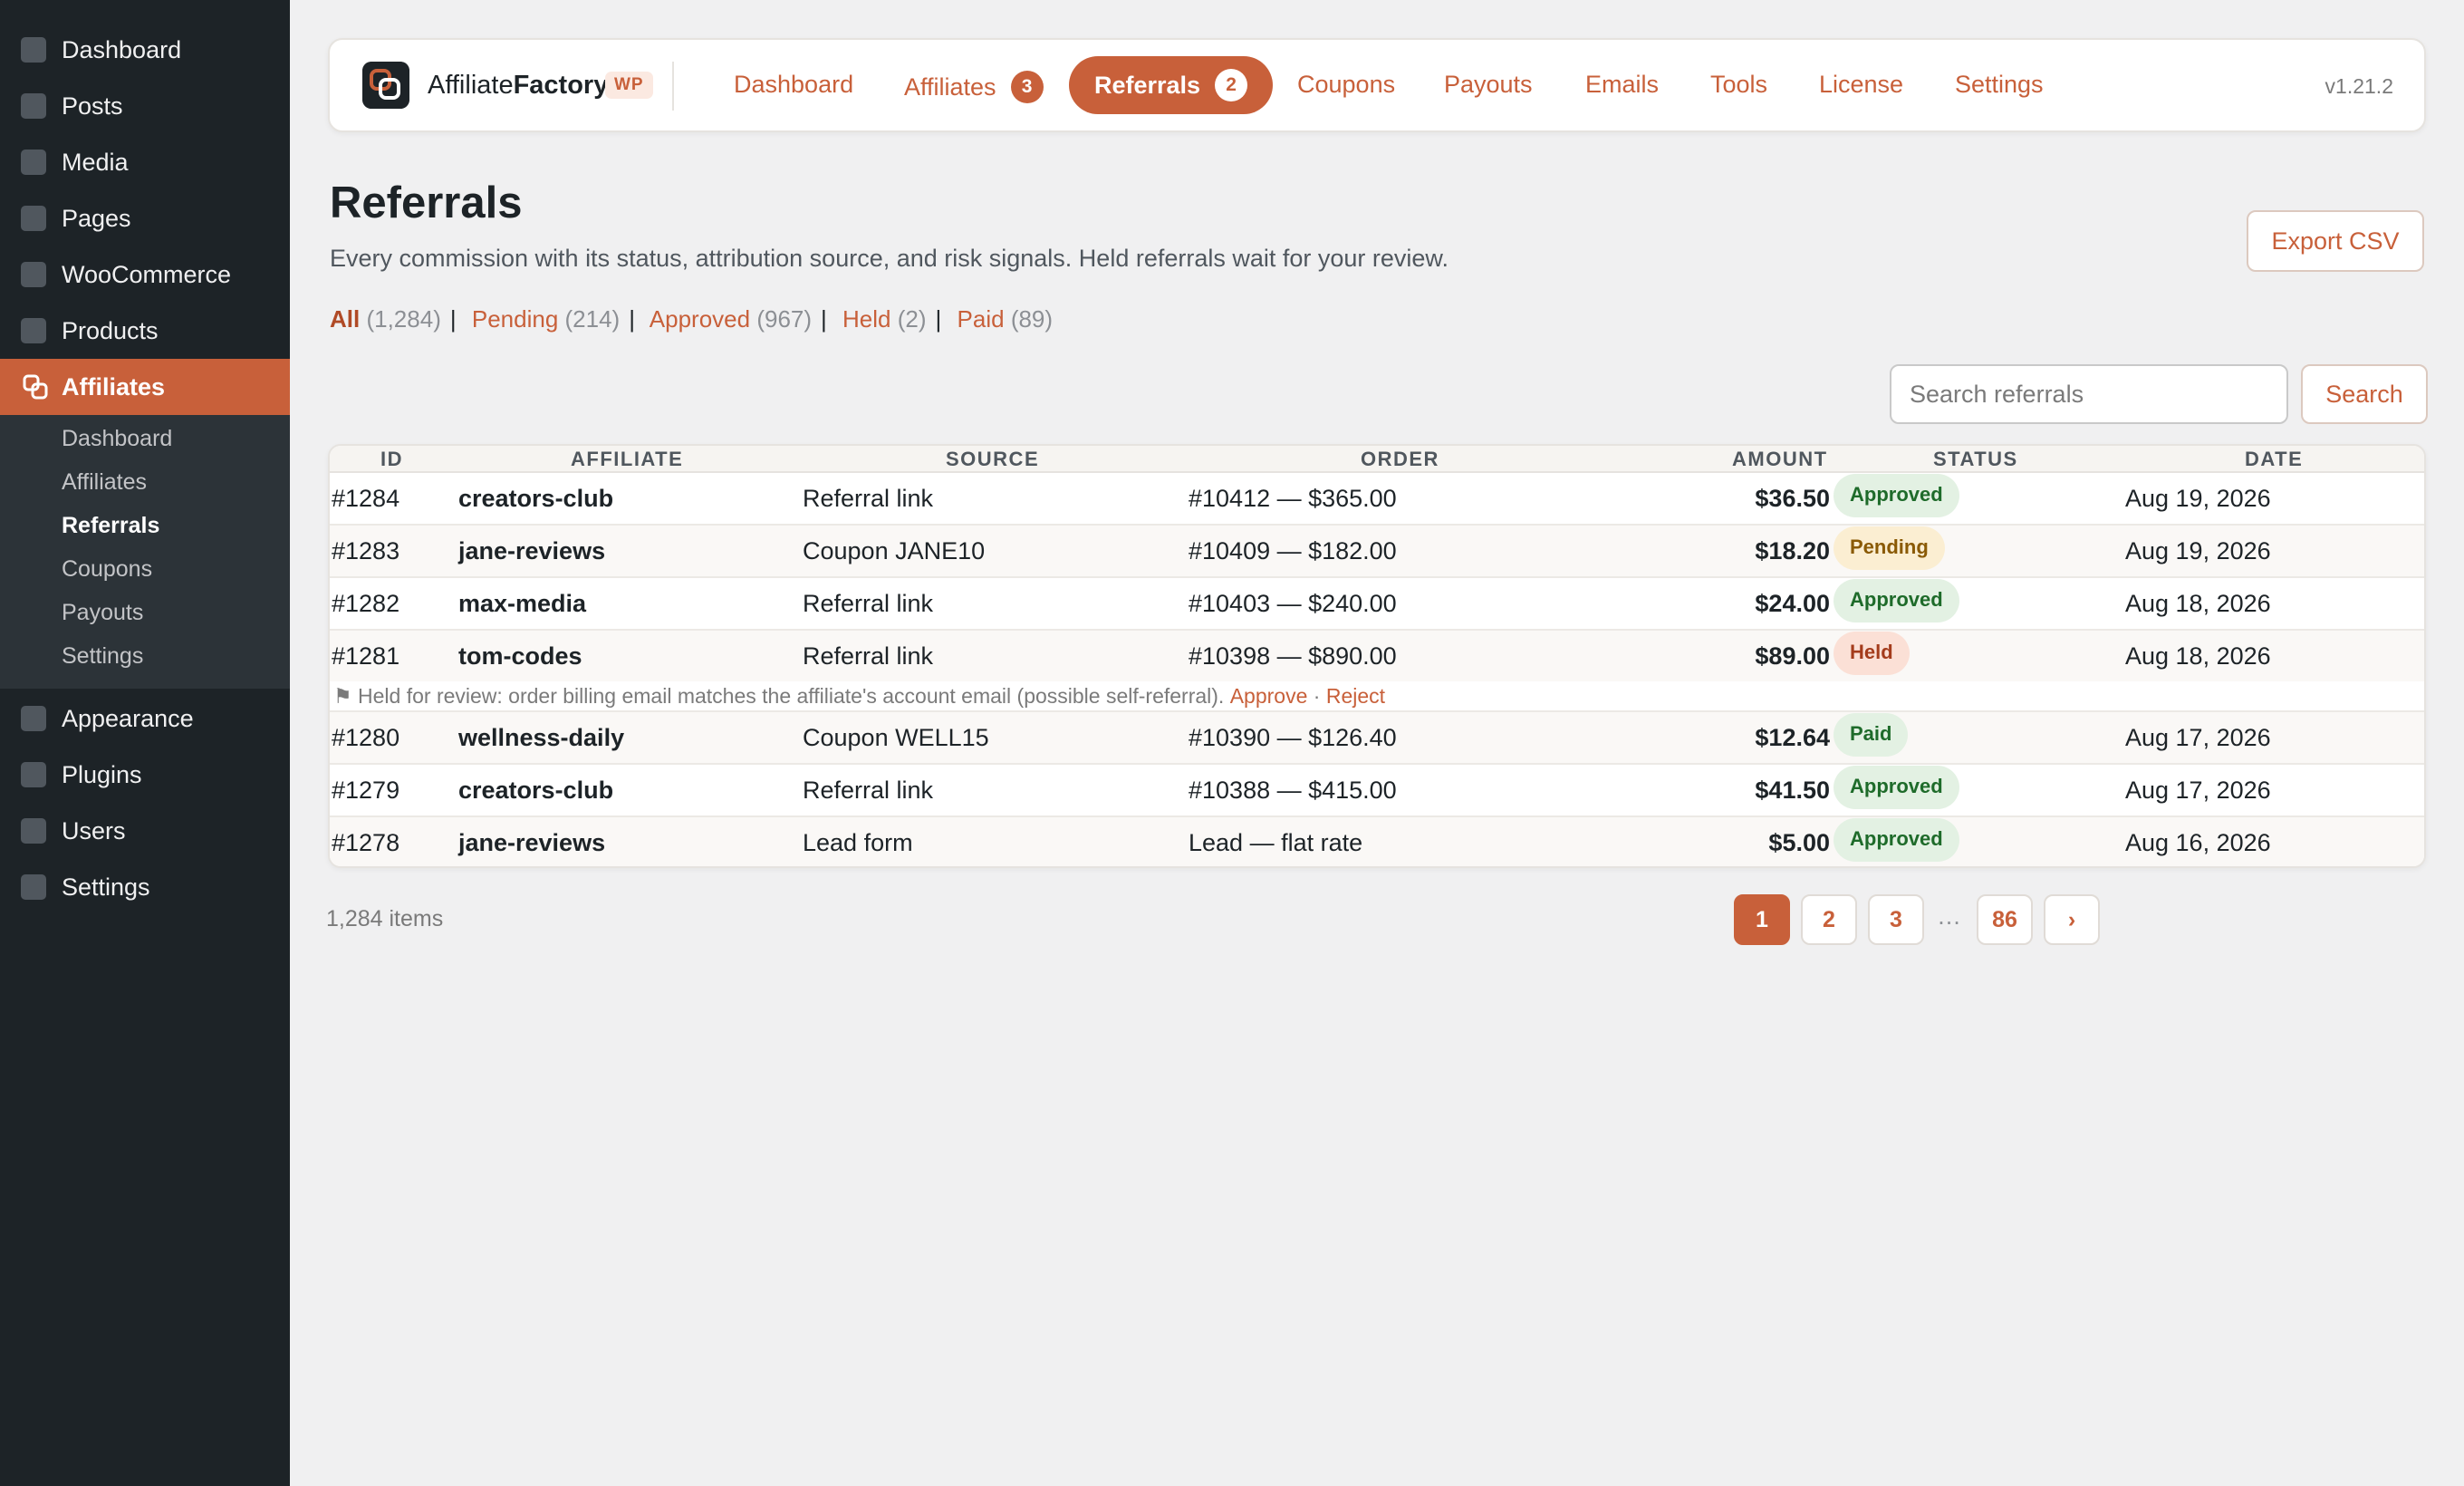  I want to click on filter-approved: Approved, so click(700, 319).